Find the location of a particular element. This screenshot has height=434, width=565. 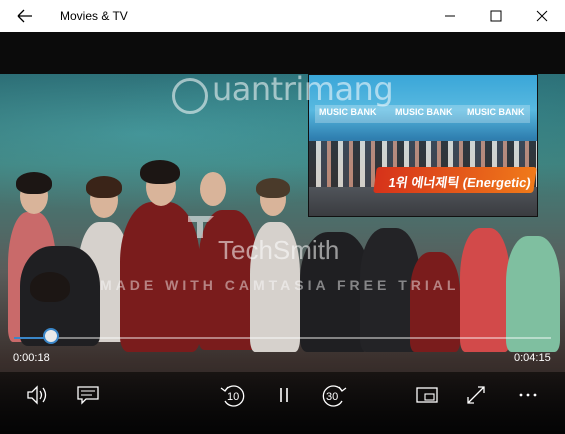

volume-icon is located at coordinates (37, 395).